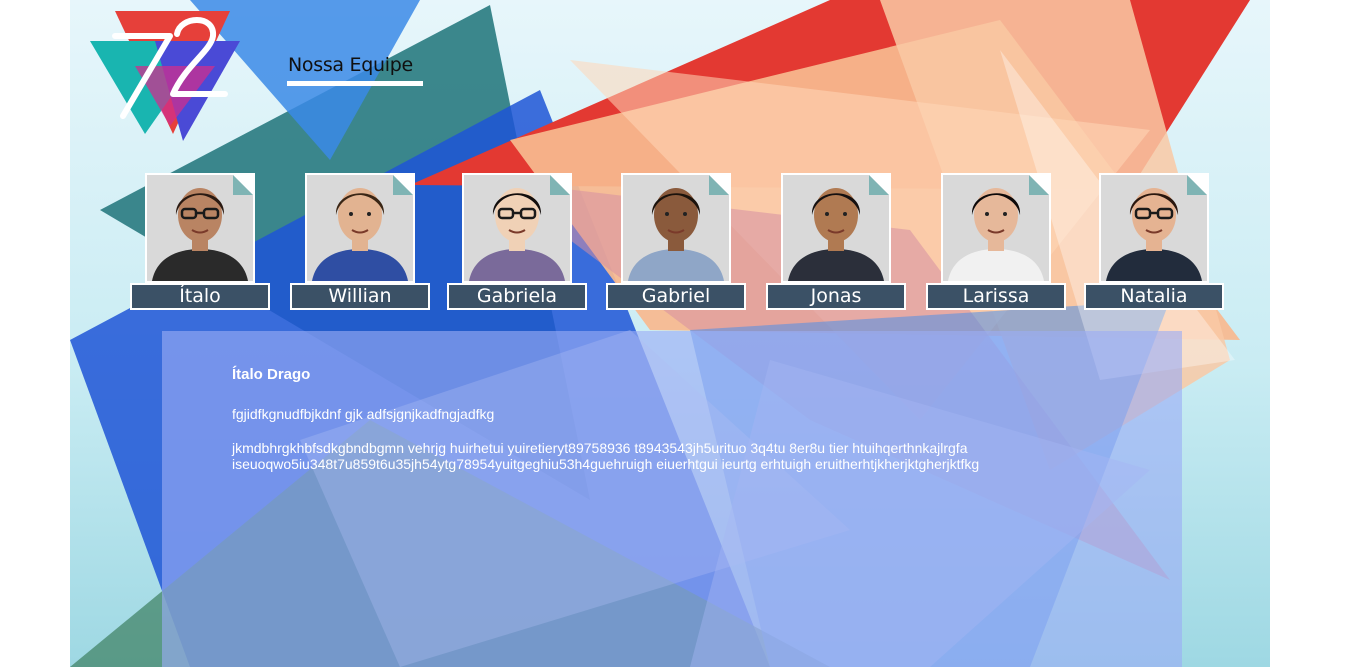 The height and width of the screenshot is (667, 1350). What do you see at coordinates (996, 296) in the screenshot?
I see `member-name-label: Larissa` at bounding box center [996, 296].